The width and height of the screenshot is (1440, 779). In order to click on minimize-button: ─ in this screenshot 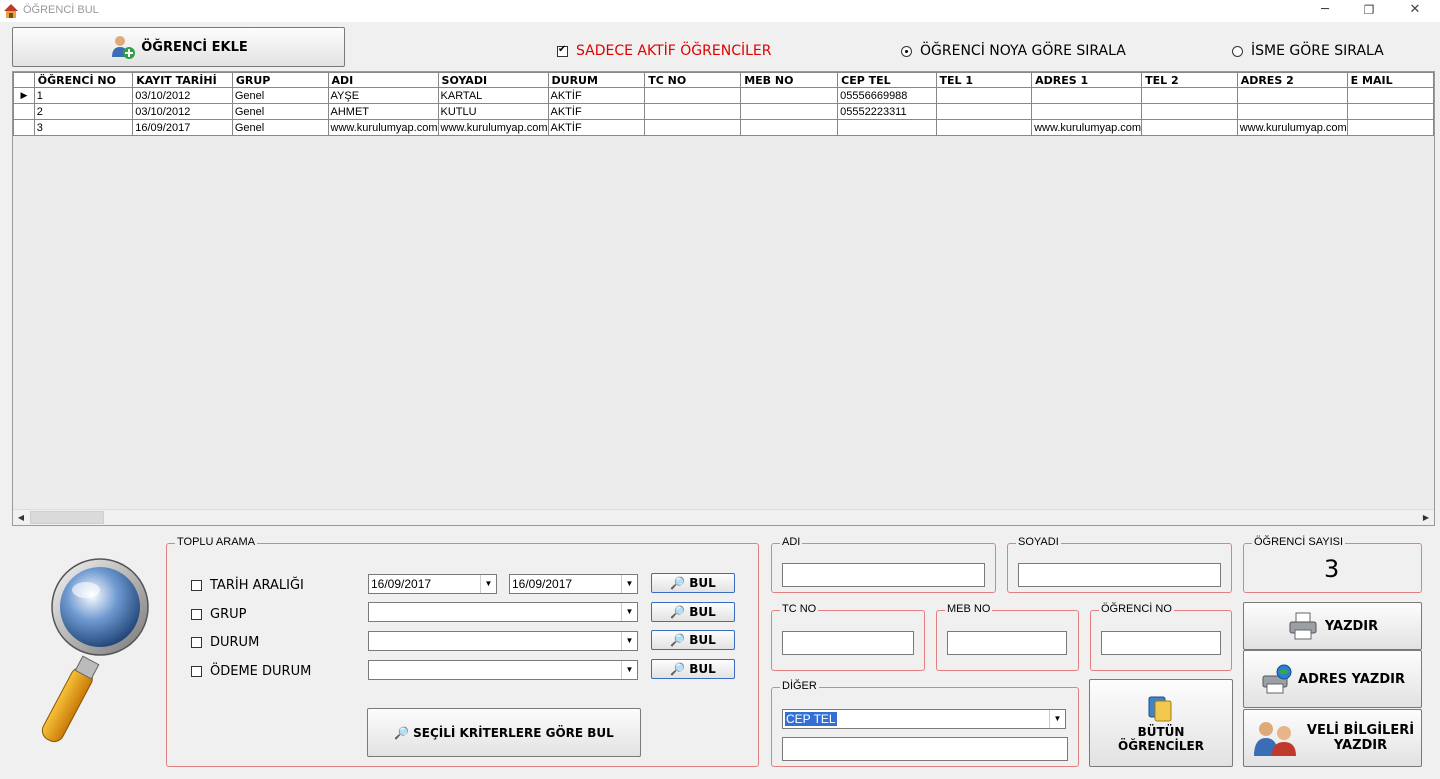, I will do `click(1325, 11)`.